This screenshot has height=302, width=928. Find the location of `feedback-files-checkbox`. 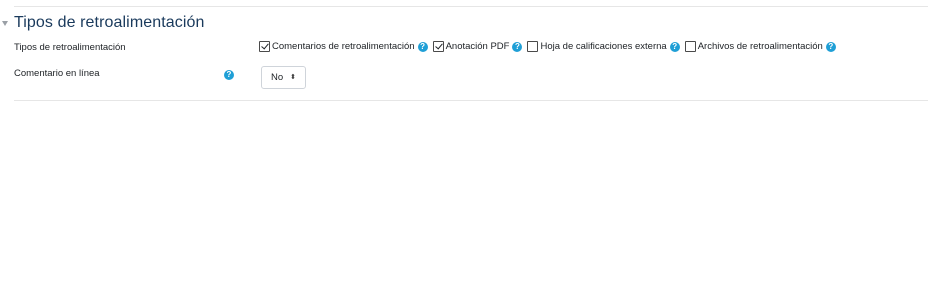

feedback-files-checkbox is located at coordinates (690, 46).